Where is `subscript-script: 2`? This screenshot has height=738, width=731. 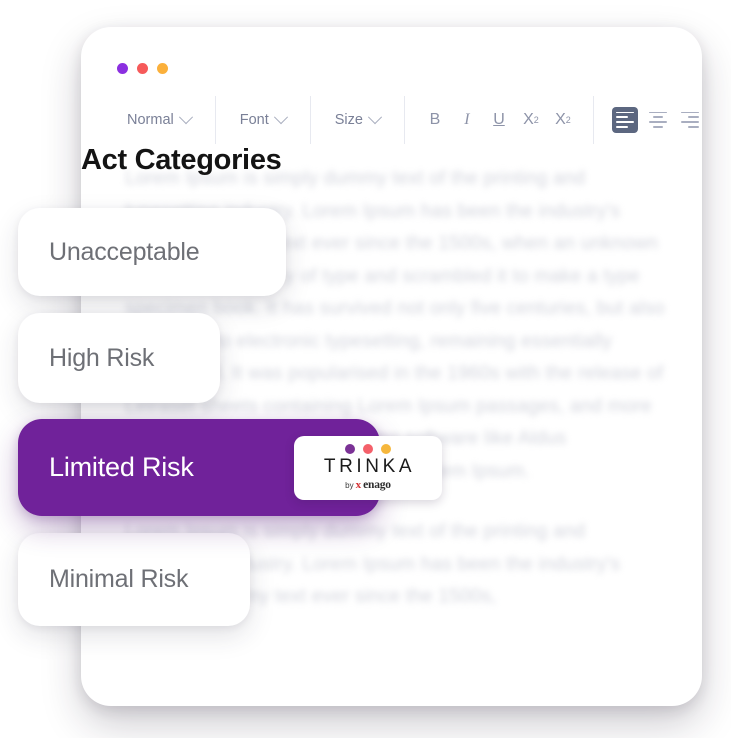
subscript-script: 2 is located at coordinates (536, 119).